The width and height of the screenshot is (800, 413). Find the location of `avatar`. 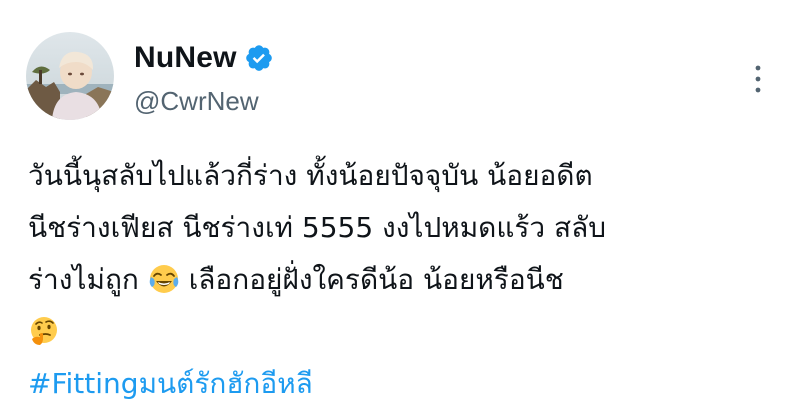

avatar is located at coordinates (70, 76).